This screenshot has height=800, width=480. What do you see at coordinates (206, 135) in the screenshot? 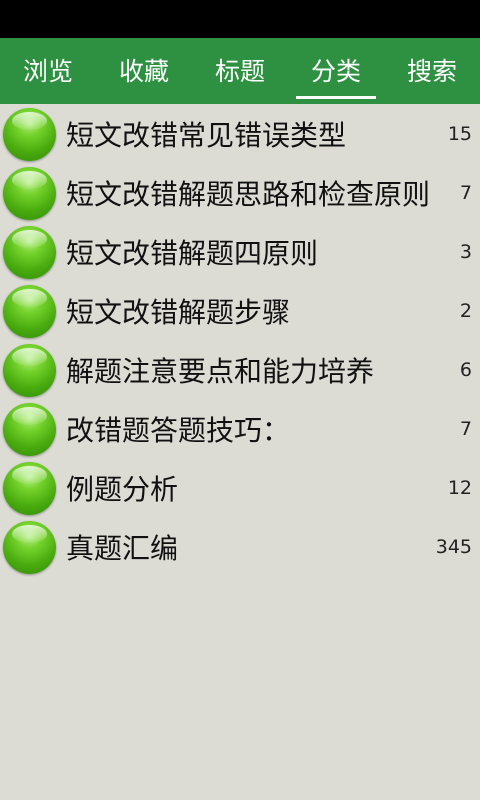
I see `category-label: 短文改错常见错误类型` at bounding box center [206, 135].